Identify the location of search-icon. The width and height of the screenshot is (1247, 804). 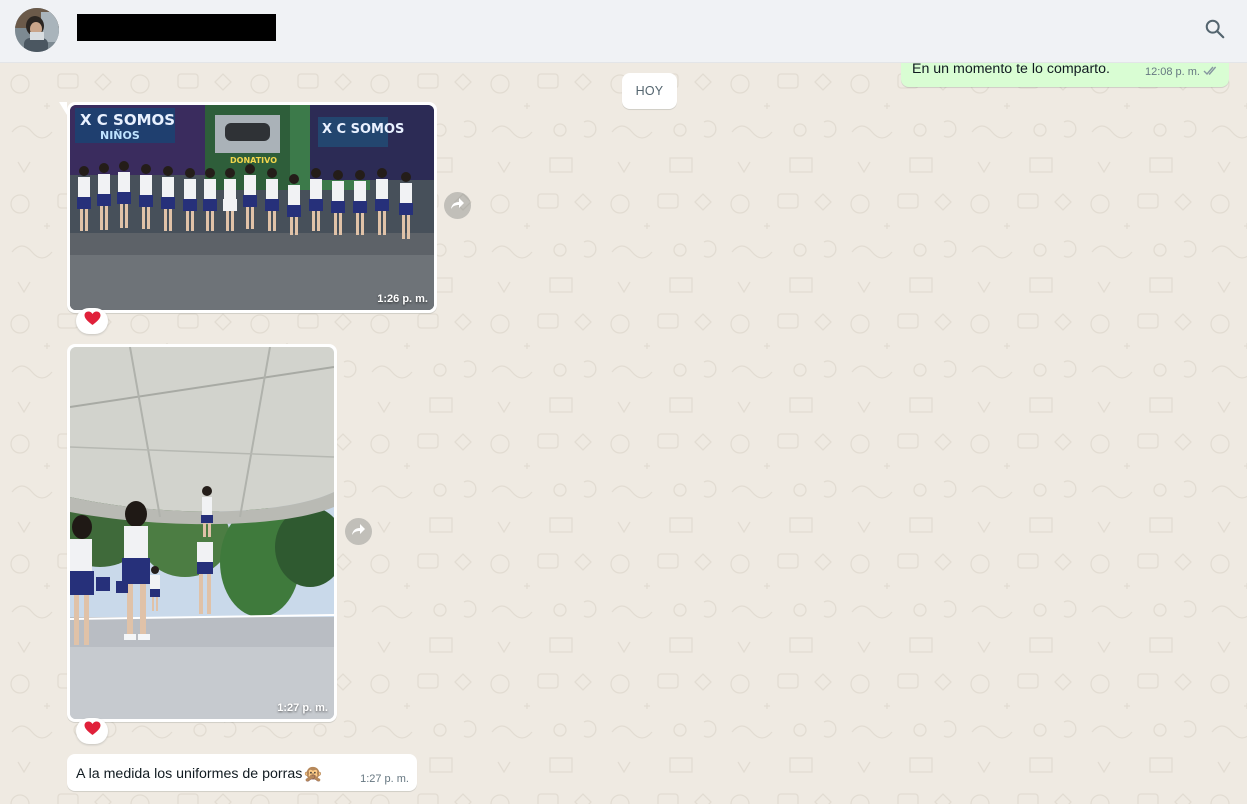
(1215, 31).